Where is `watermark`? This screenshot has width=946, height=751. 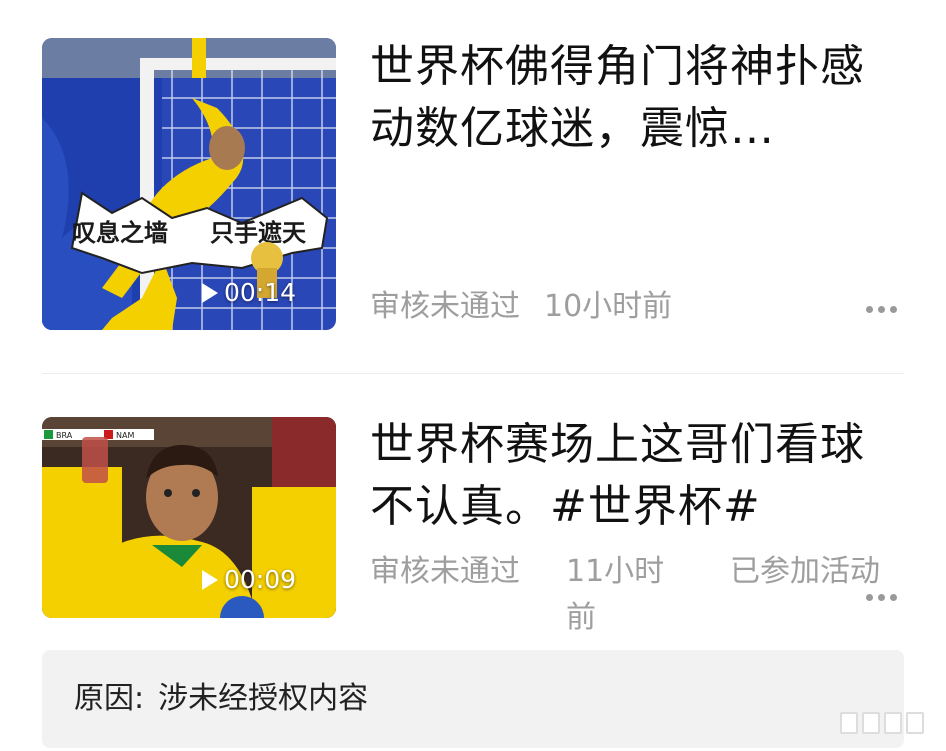
watermark is located at coordinates (882, 723).